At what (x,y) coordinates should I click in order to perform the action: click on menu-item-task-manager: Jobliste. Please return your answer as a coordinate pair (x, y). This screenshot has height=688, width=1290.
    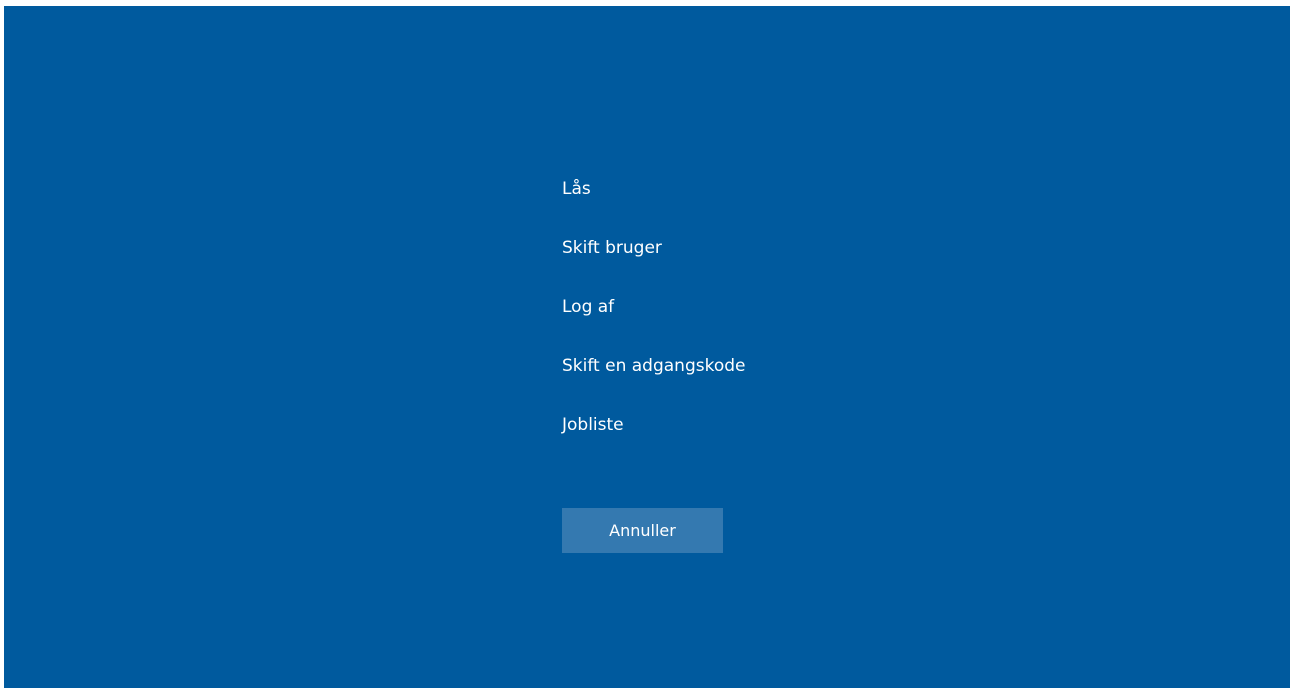
    Looking at the image, I should click on (653, 437).